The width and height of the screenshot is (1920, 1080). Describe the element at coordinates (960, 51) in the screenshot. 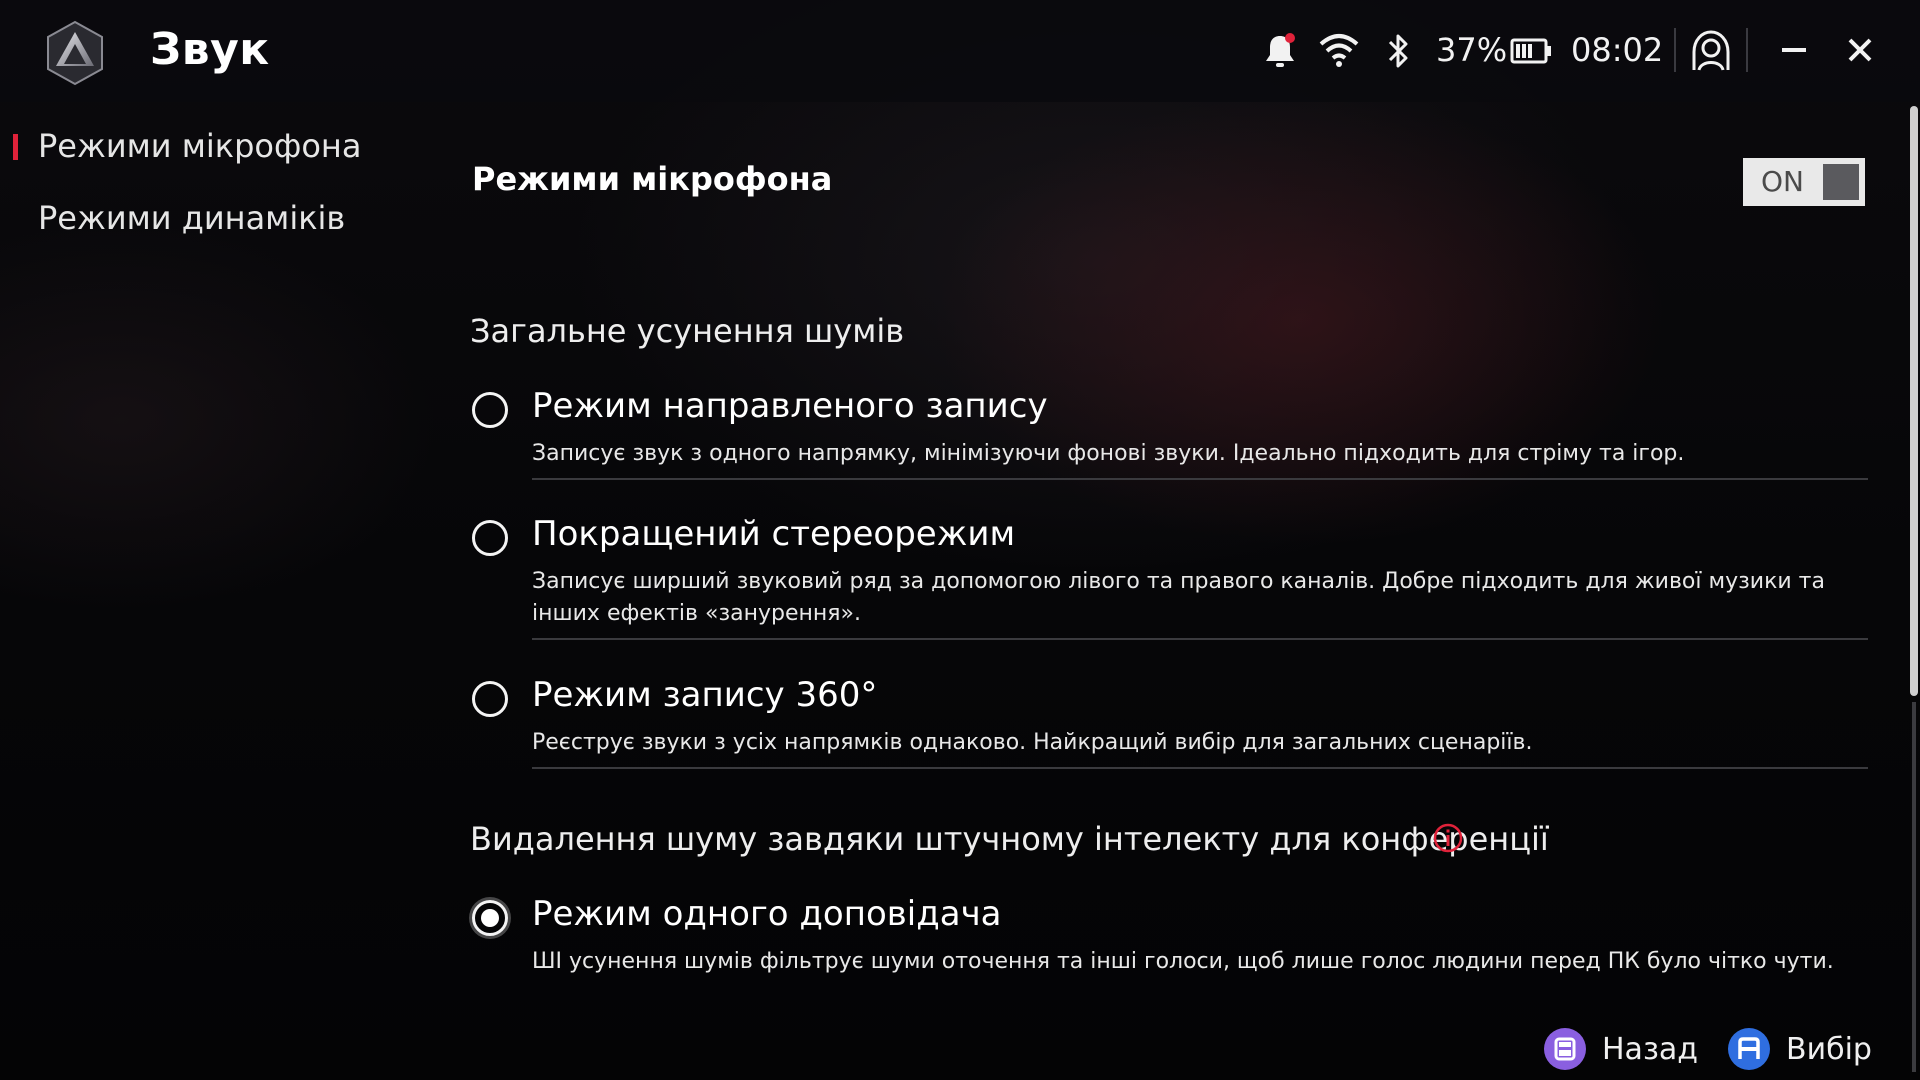

I see `title-bar: Звук 37% 08:02` at that location.